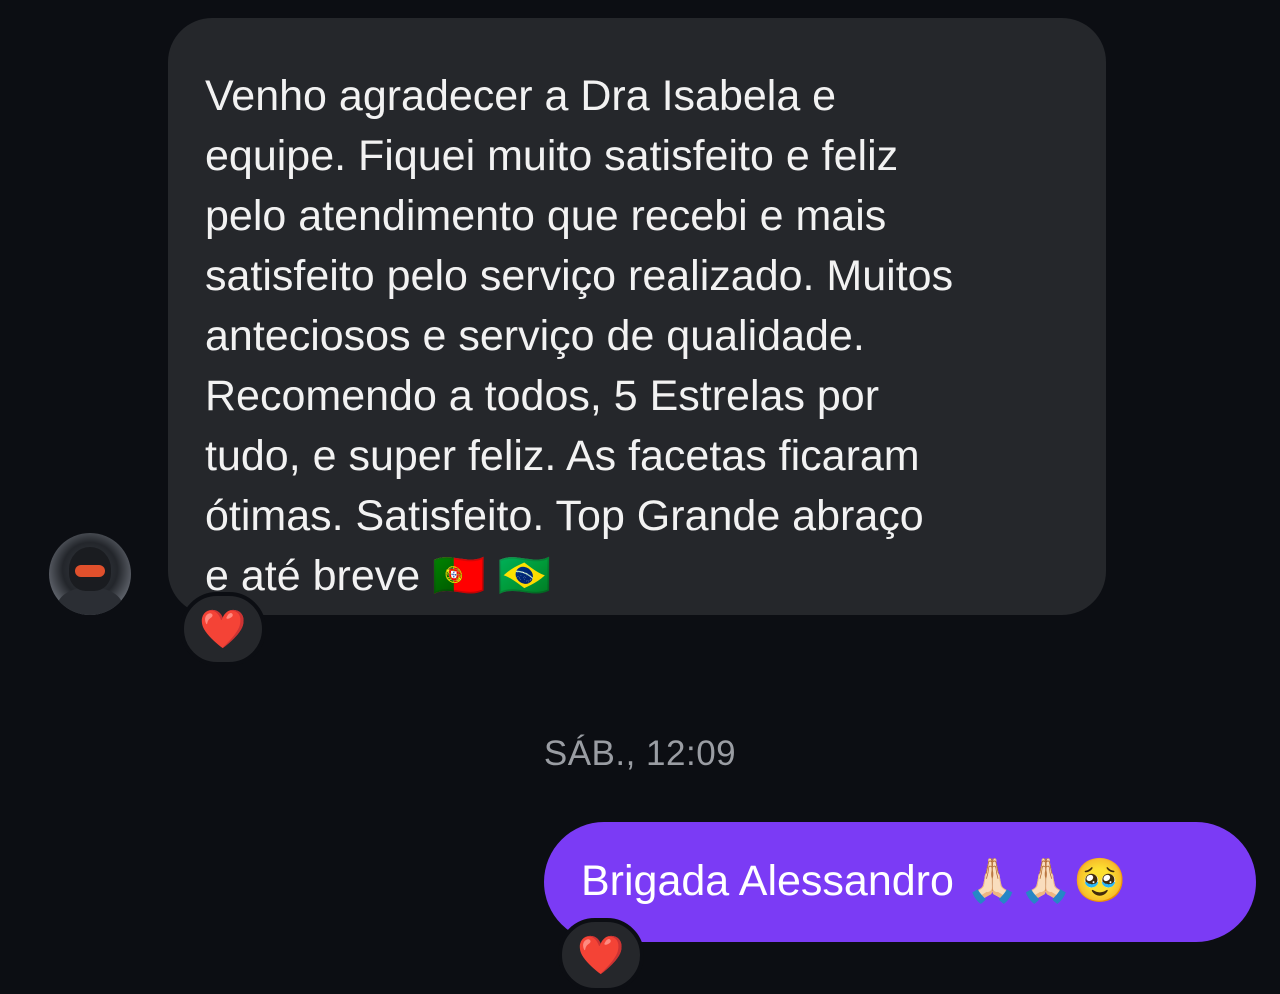 The image size is (1280, 994). I want to click on outgoing-message-reaction: ❤️, so click(601, 955).